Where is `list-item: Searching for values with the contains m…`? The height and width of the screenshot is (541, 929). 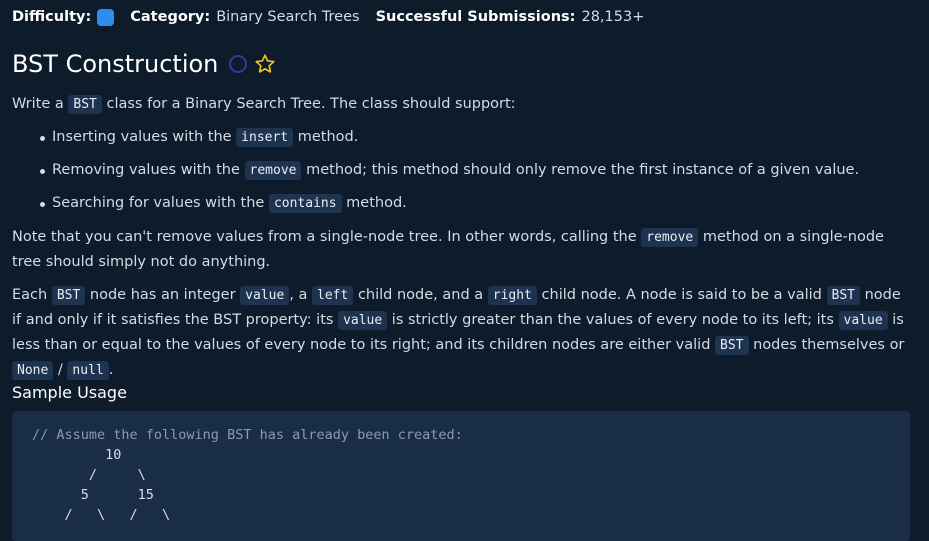 list-item: Searching for values with the contains m… is located at coordinates (209, 203).